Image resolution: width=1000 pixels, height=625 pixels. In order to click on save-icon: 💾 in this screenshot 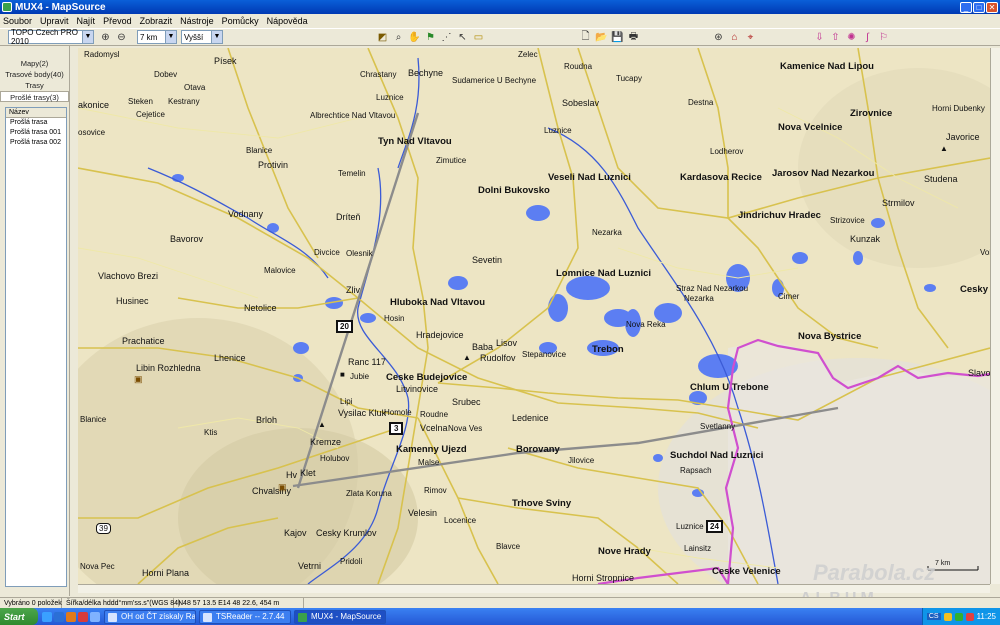, I will do `click(617, 37)`.